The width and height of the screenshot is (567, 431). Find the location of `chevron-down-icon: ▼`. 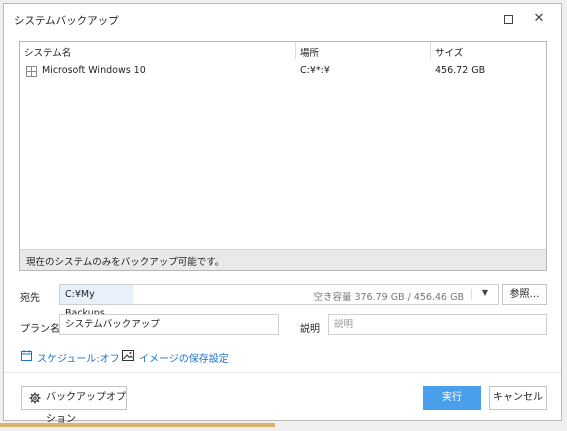

chevron-down-icon: ▼ is located at coordinates (485, 292).